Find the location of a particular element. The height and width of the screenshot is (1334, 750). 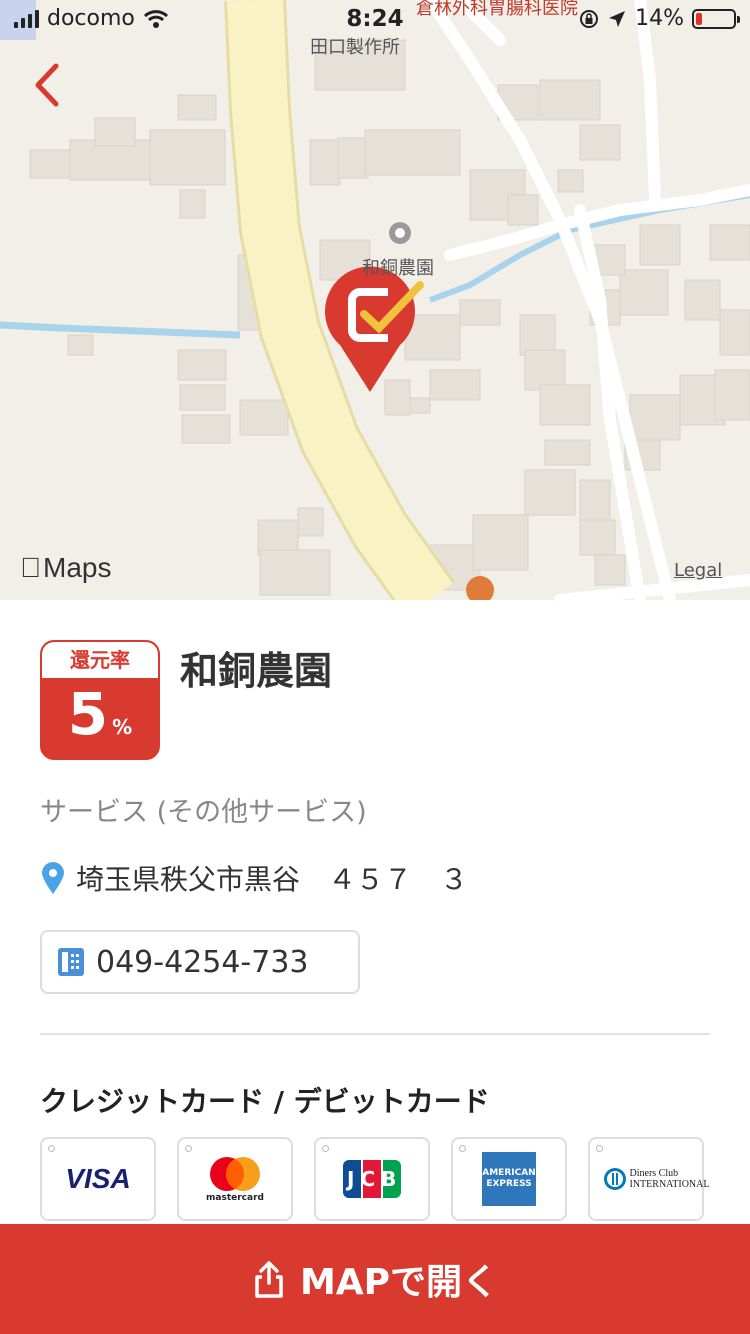

card-mastercard: mastercard is located at coordinates (235, 1179).